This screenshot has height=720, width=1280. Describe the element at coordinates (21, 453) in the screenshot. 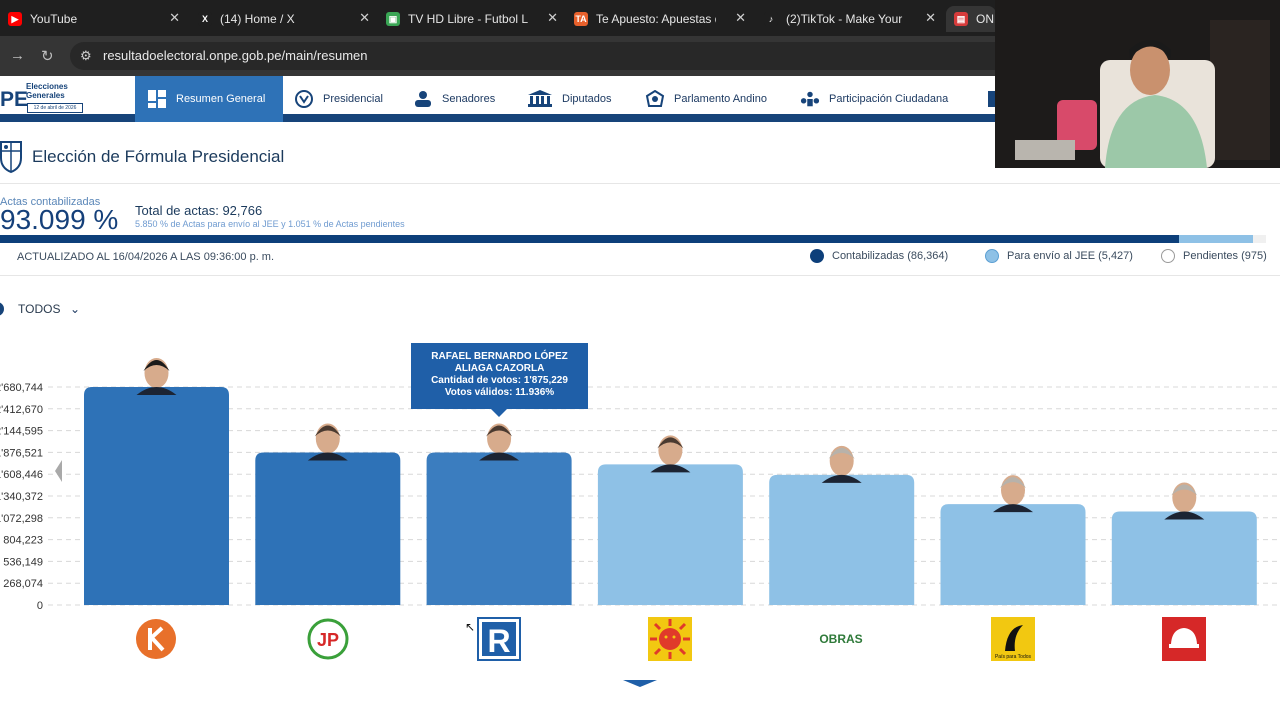

I see `y-tick-label: 1'876,521` at that location.